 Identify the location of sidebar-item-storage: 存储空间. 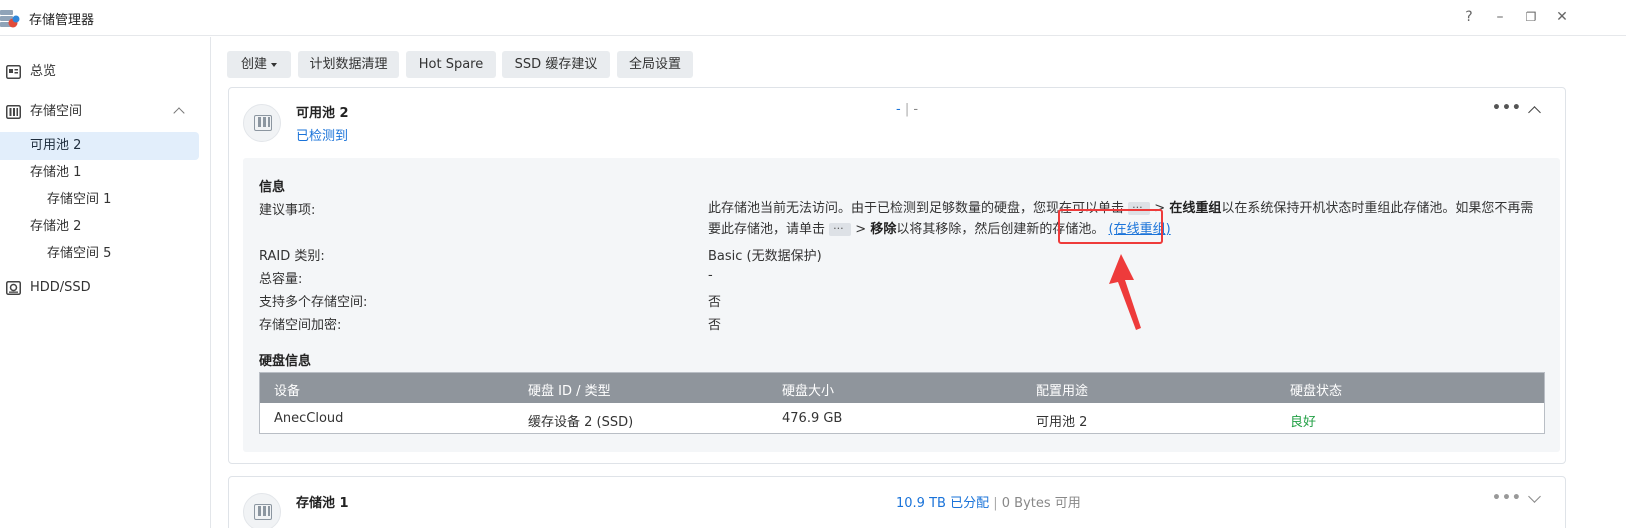
(99, 112).